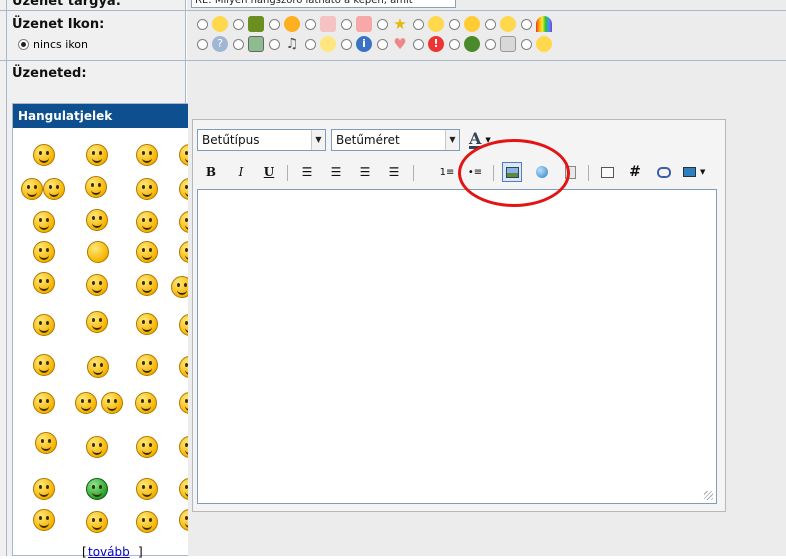  What do you see at coordinates (66, 4) in the screenshot?
I see `subject-label: Üzenet tárgya:` at bounding box center [66, 4].